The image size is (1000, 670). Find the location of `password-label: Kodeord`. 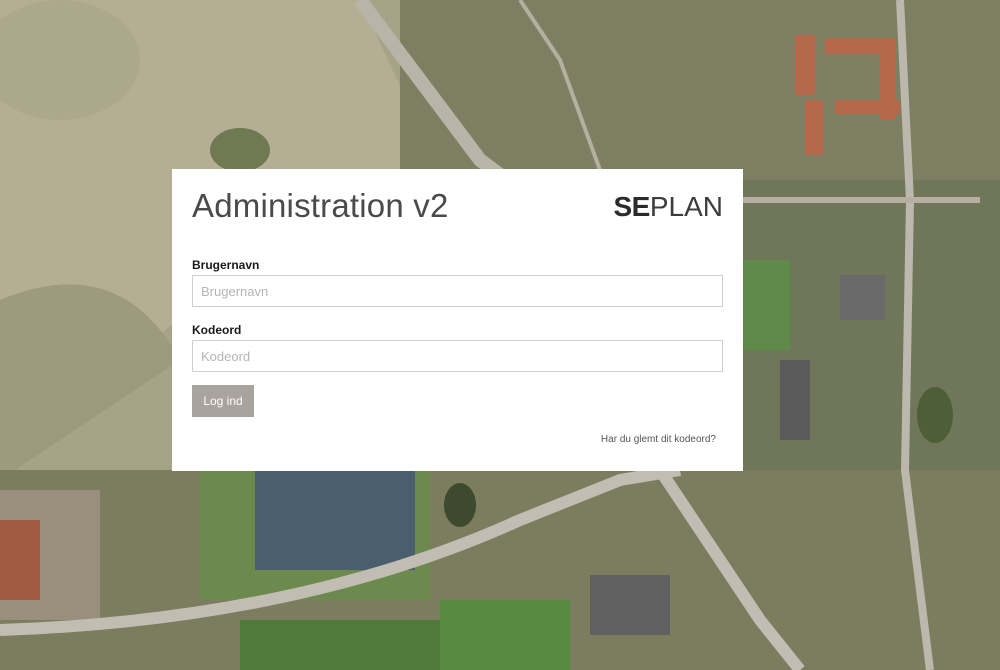

password-label: Kodeord is located at coordinates (217, 330).